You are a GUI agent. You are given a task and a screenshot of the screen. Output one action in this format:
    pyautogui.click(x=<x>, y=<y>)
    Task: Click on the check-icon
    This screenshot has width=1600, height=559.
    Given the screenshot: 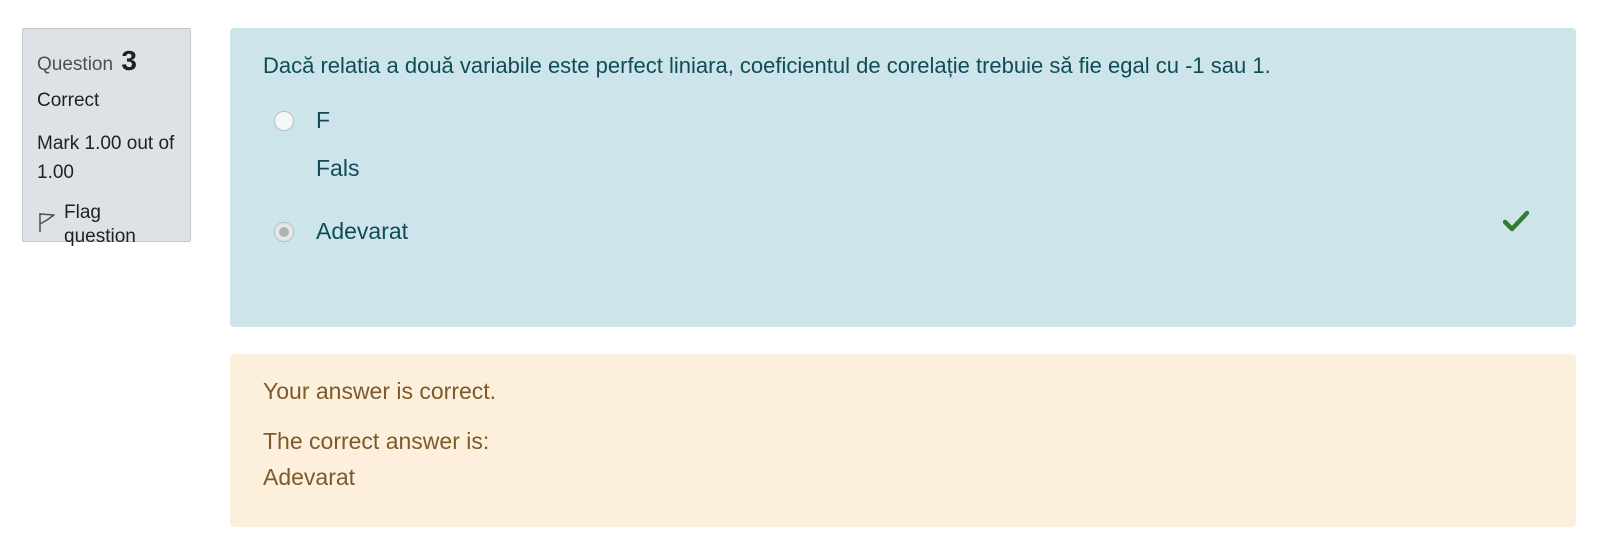 What is the action you would take?
    pyautogui.click(x=1516, y=223)
    